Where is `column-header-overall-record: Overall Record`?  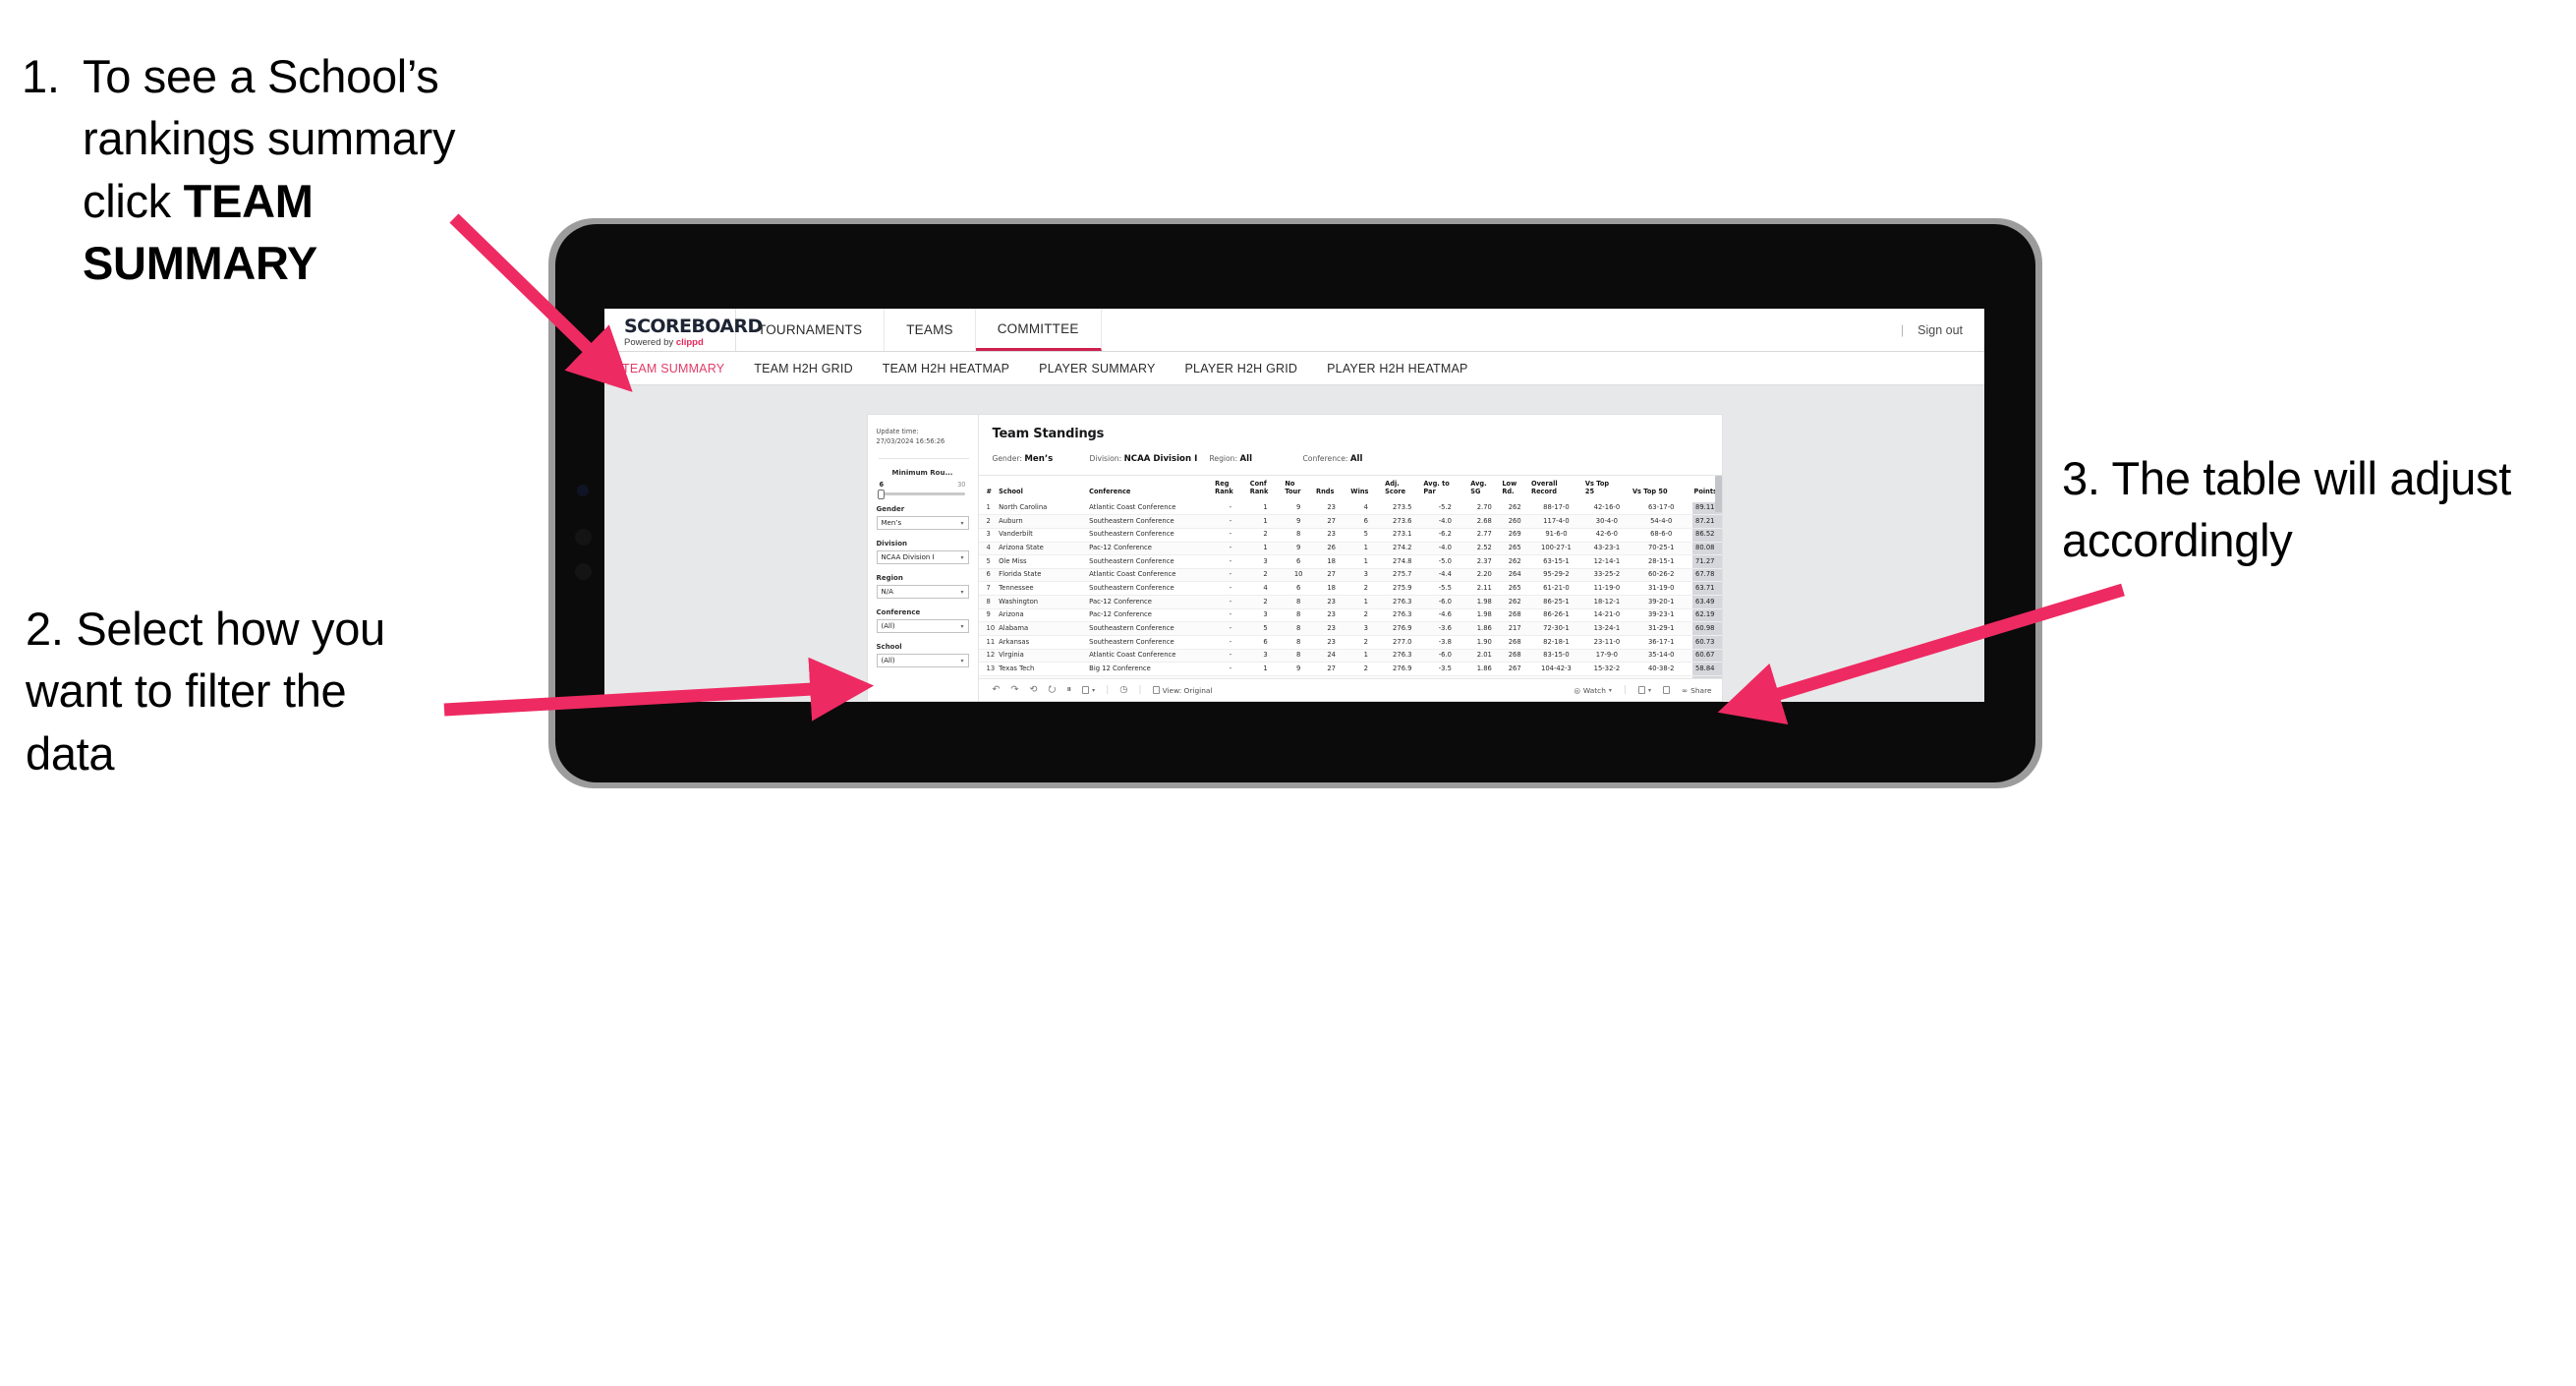 column-header-overall-record: Overall Record is located at coordinates (1556, 489).